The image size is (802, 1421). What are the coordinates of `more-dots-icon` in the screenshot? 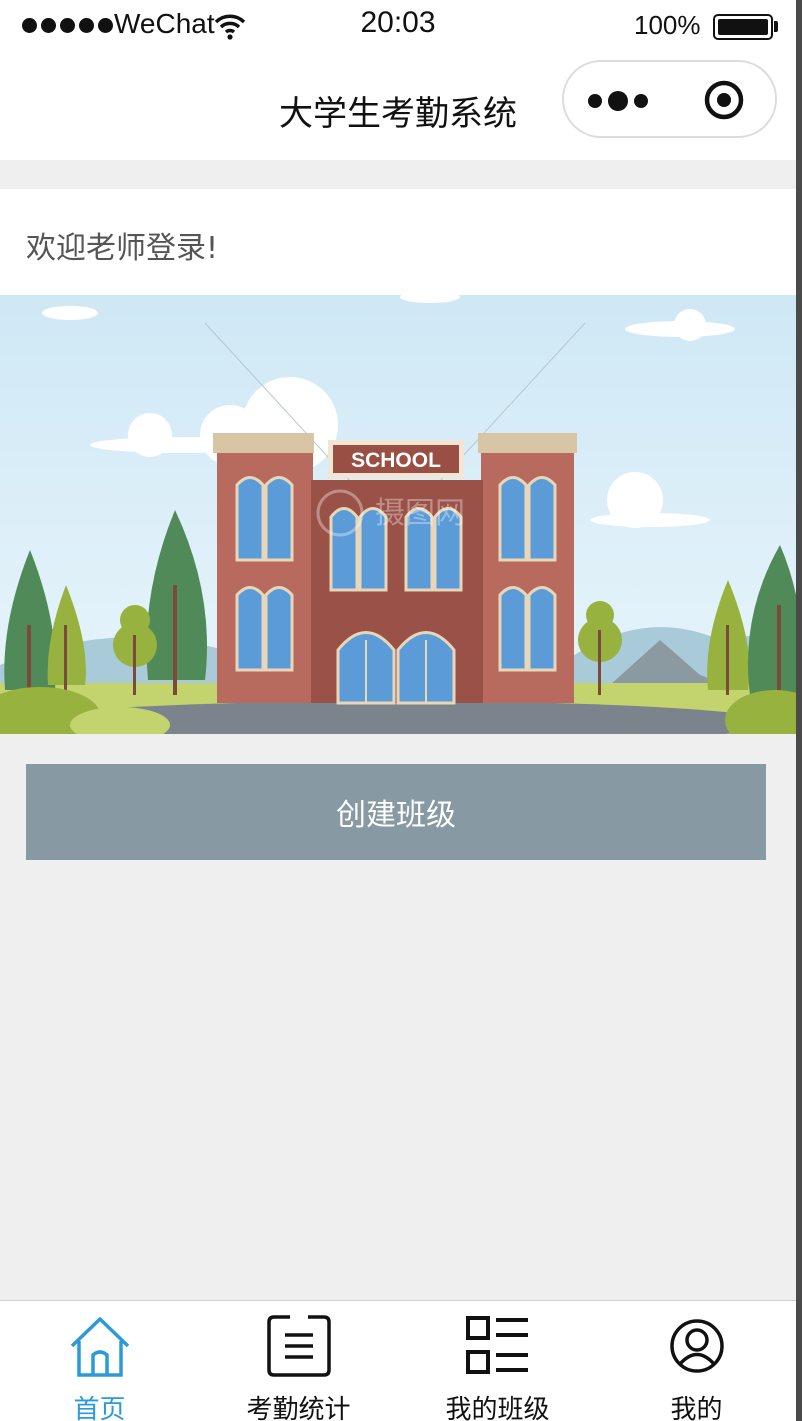 It's located at (620, 101).